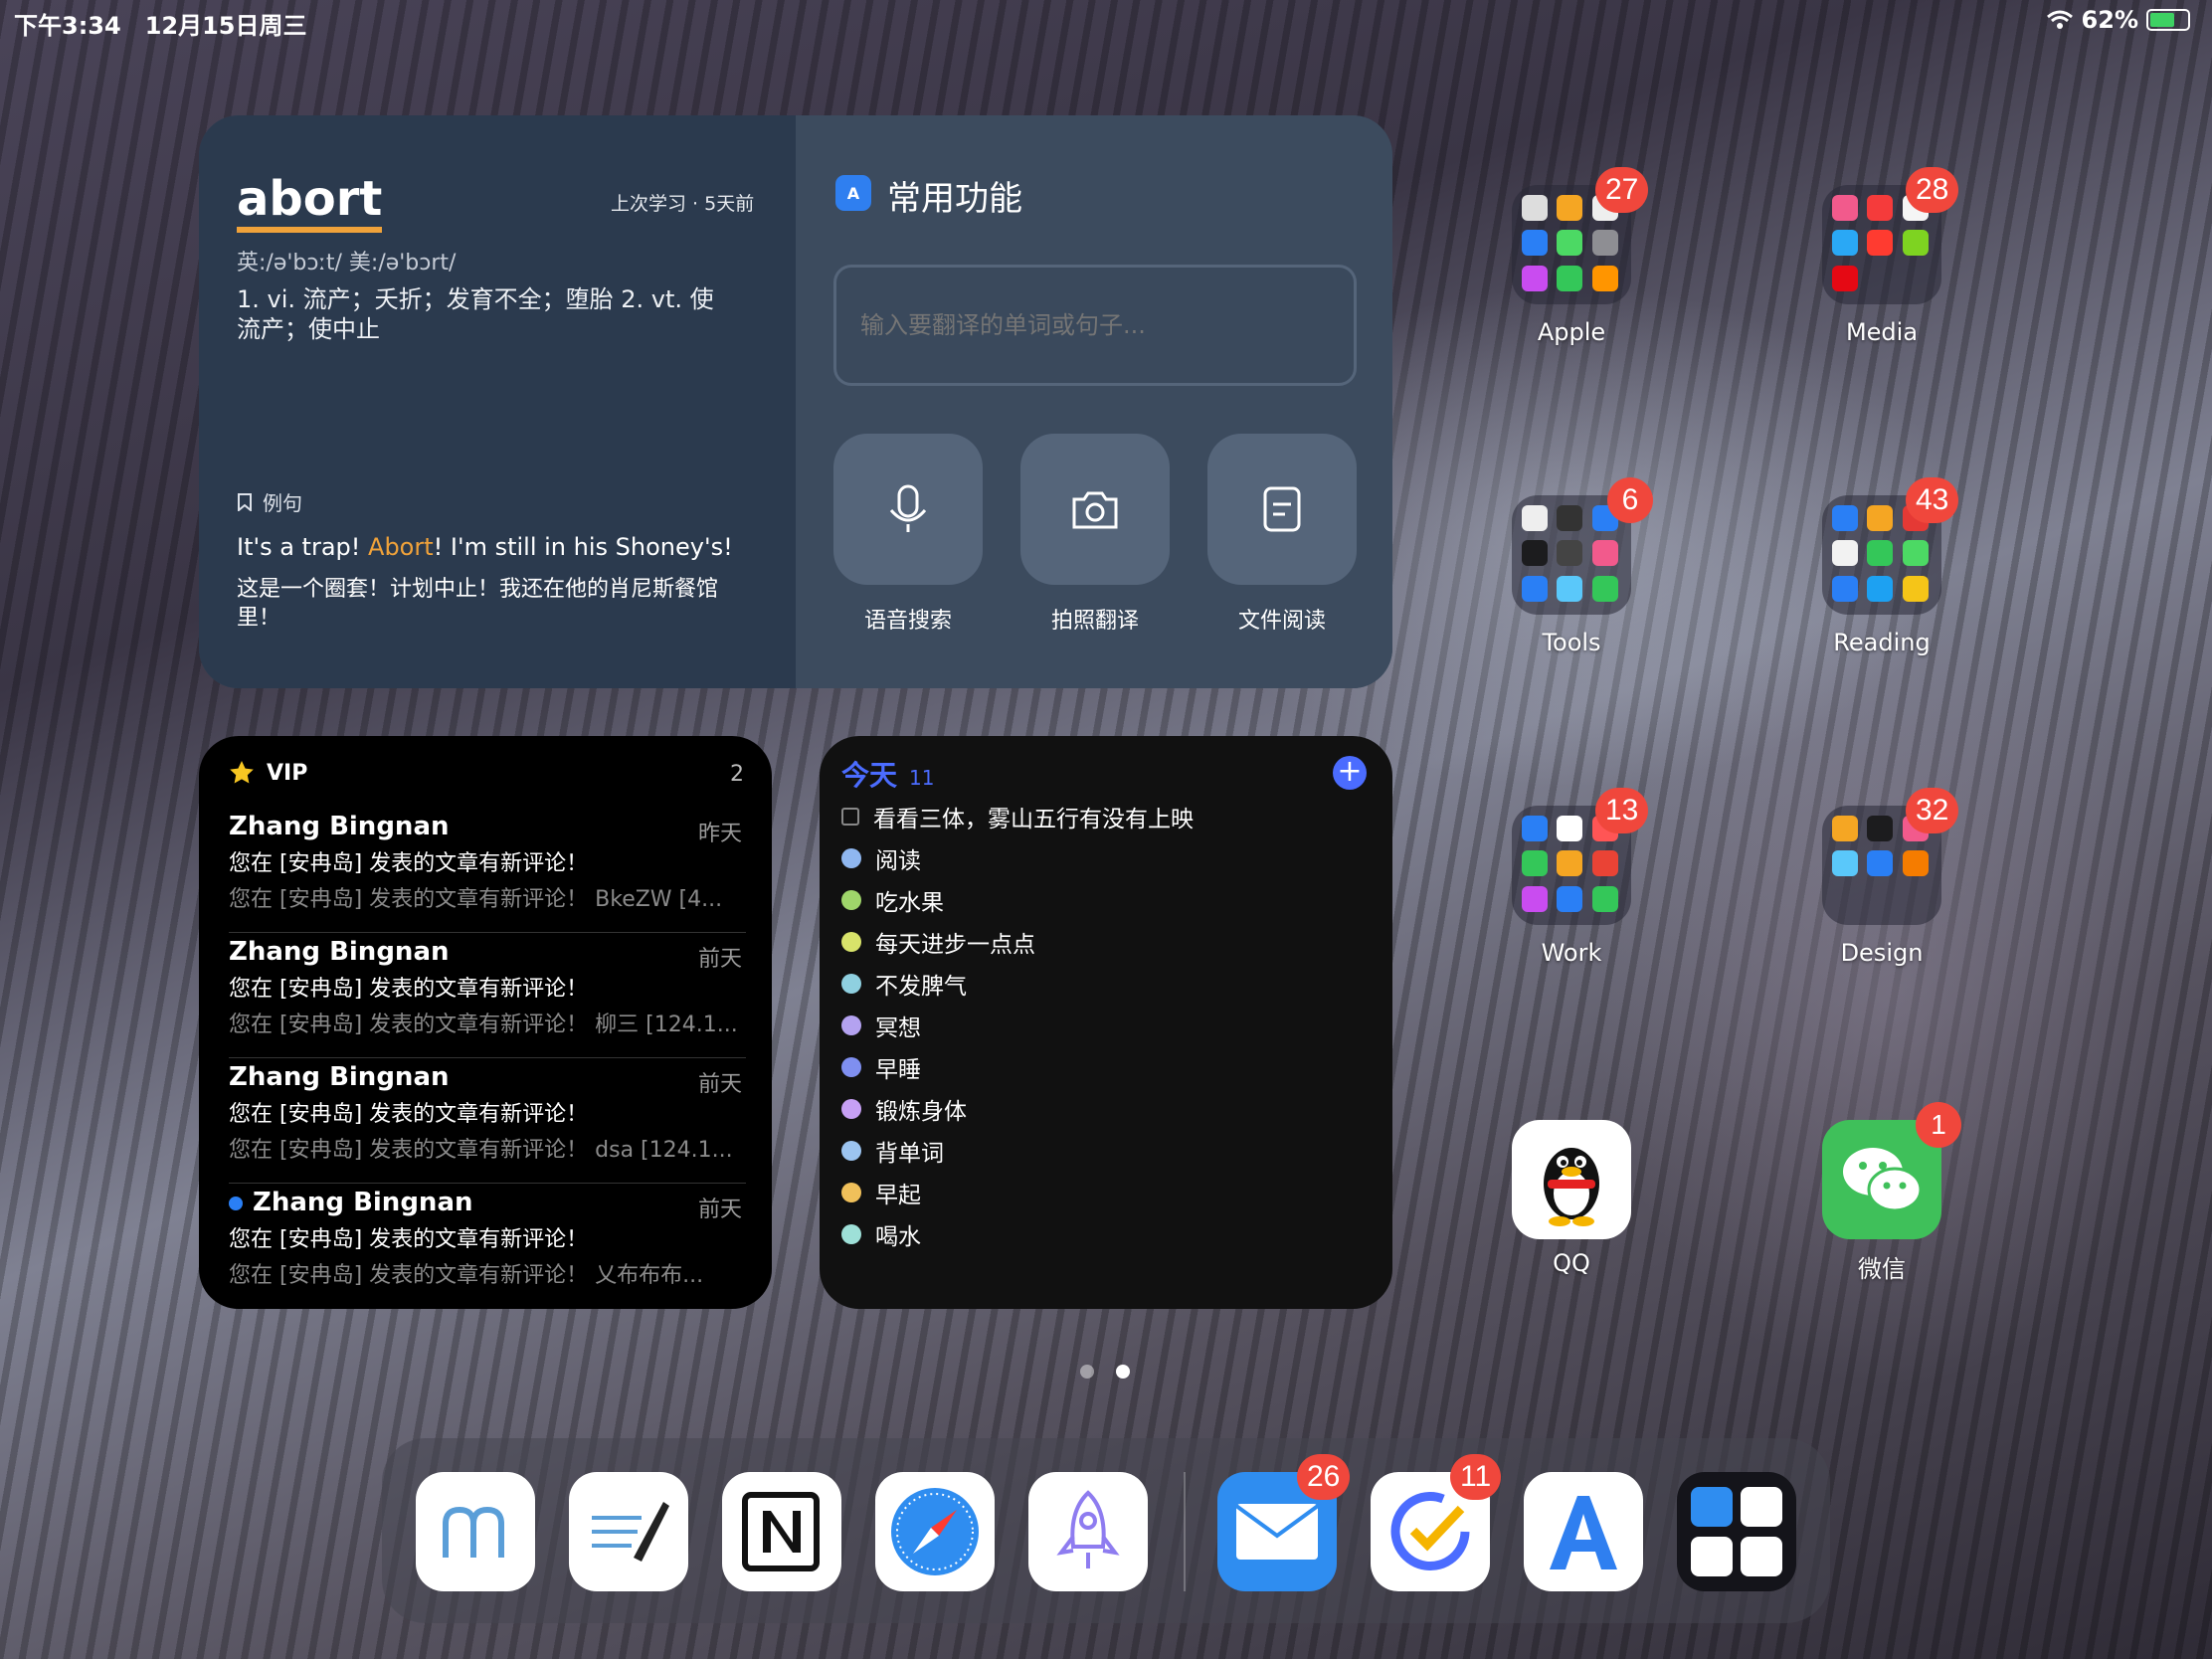  I want to click on word-title: abort, so click(310, 202).